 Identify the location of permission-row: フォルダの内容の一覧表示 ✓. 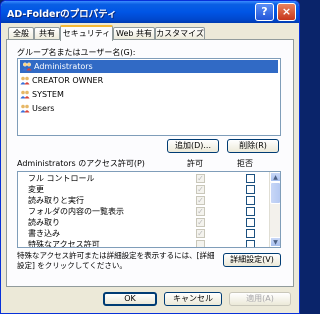
(149, 211).